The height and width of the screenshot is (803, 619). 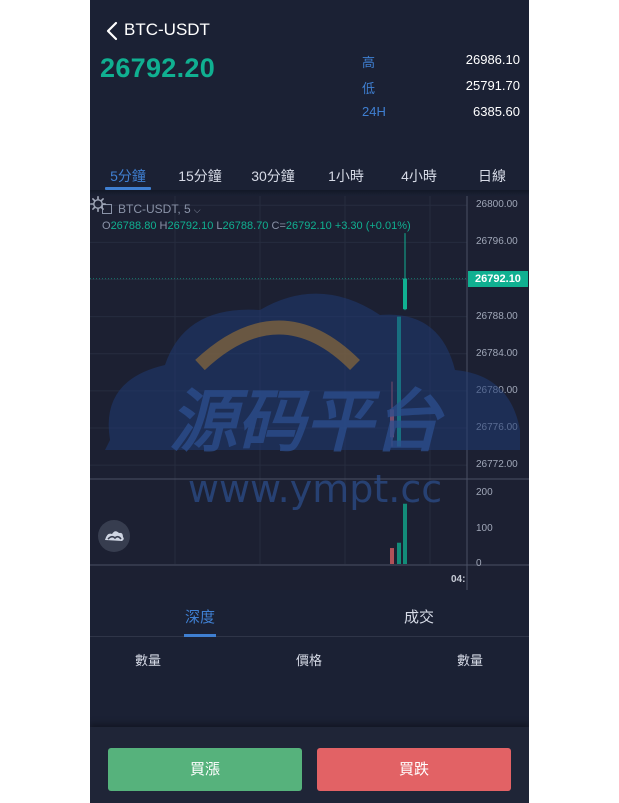 What do you see at coordinates (278, 226) in the screenshot?
I see `ohlc-c-label: C=` at bounding box center [278, 226].